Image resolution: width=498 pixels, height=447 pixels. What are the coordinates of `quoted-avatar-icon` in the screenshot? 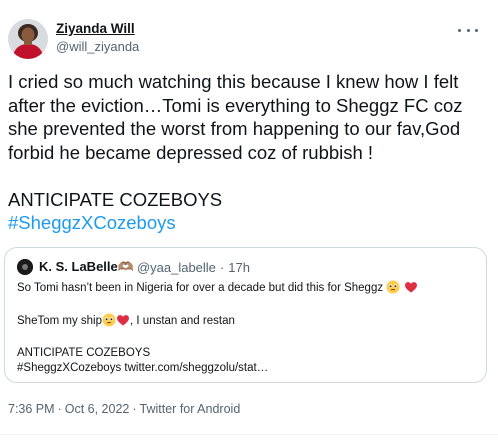 It's located at (25, 267).